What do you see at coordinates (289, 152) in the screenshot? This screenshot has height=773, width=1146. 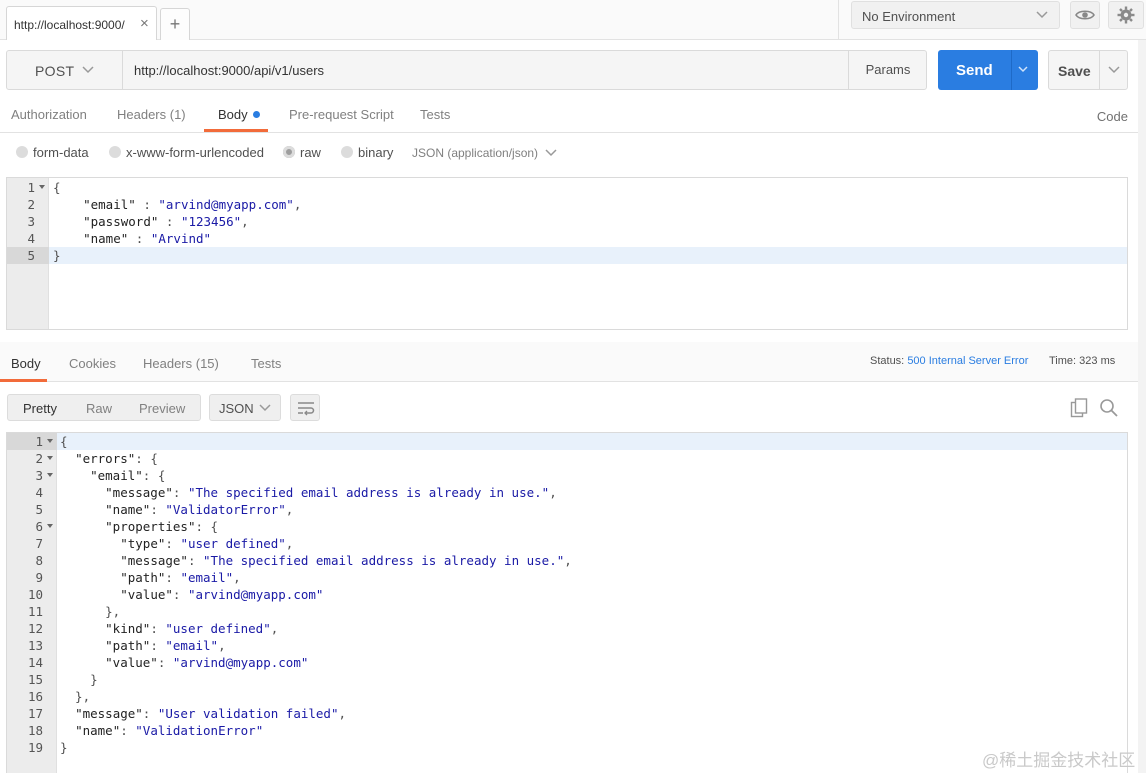 I see `radio-selected-icon` at bounding box center [289, 152].